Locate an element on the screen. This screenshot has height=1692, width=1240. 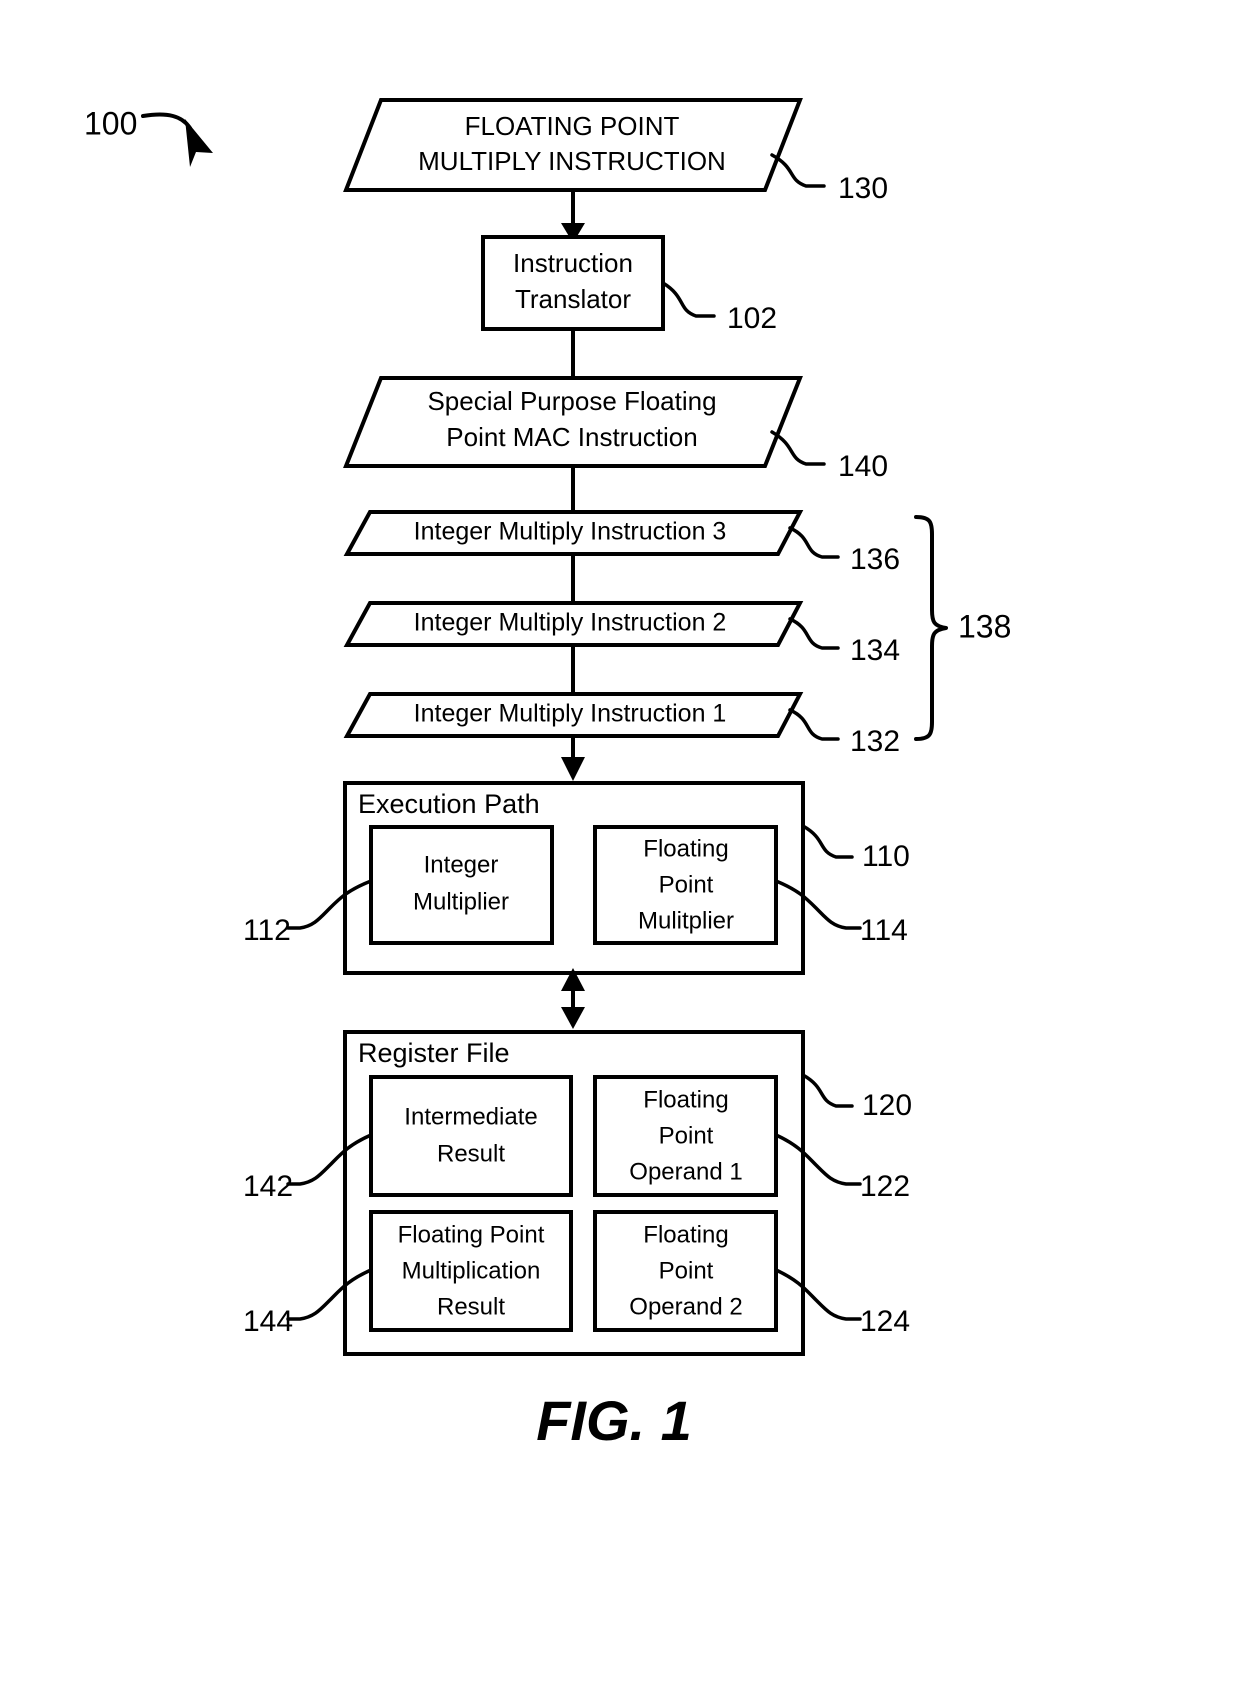
ref-138-label: 138 is located at coordinates (984, 626).